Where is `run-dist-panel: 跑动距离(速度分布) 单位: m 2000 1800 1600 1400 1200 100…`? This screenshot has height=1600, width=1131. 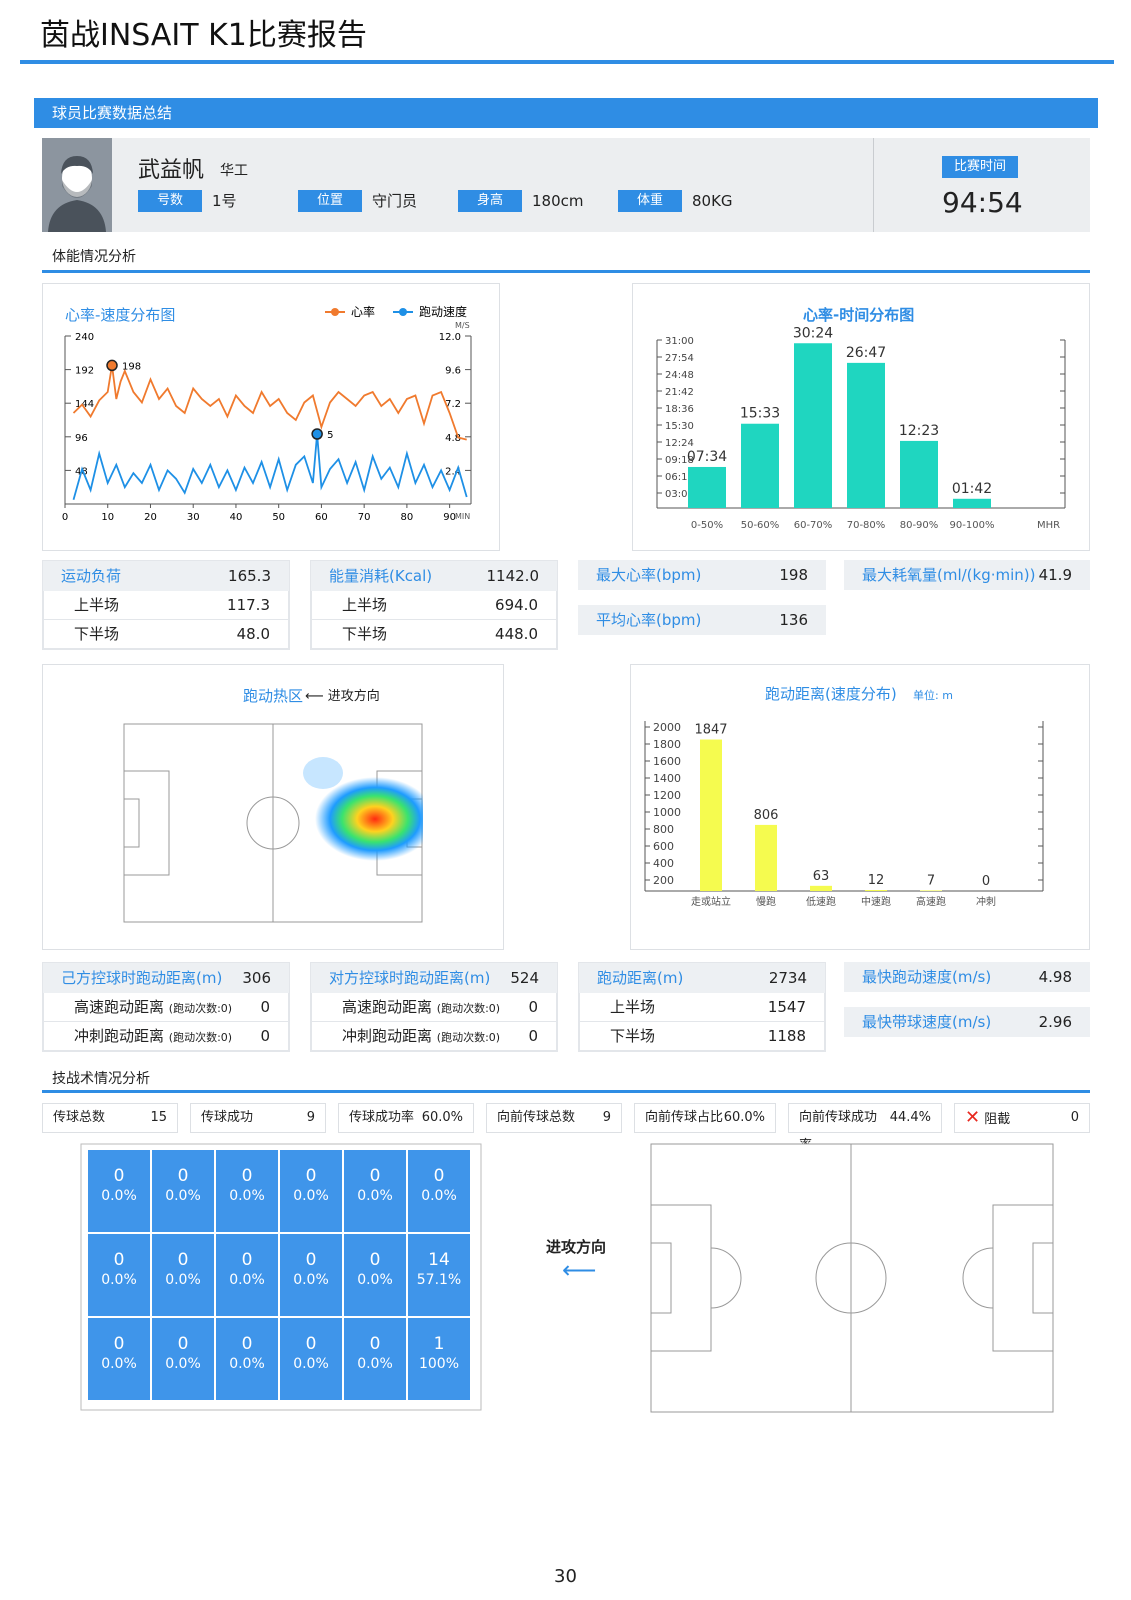 run-dist-panel: 跑动距离(速度分布) 单位: m 2000 1800 1600 1400 1200 100… is located at coordinates (860, 807).